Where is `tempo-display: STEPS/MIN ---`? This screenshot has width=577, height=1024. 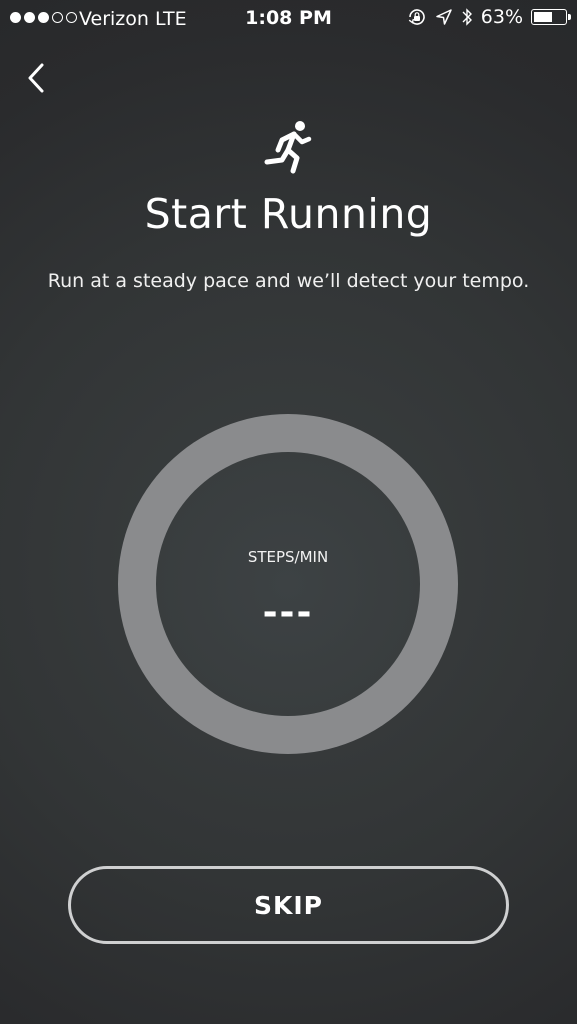 tempo-display: STEPS/MIN --- is located at coordinates (288, 584).